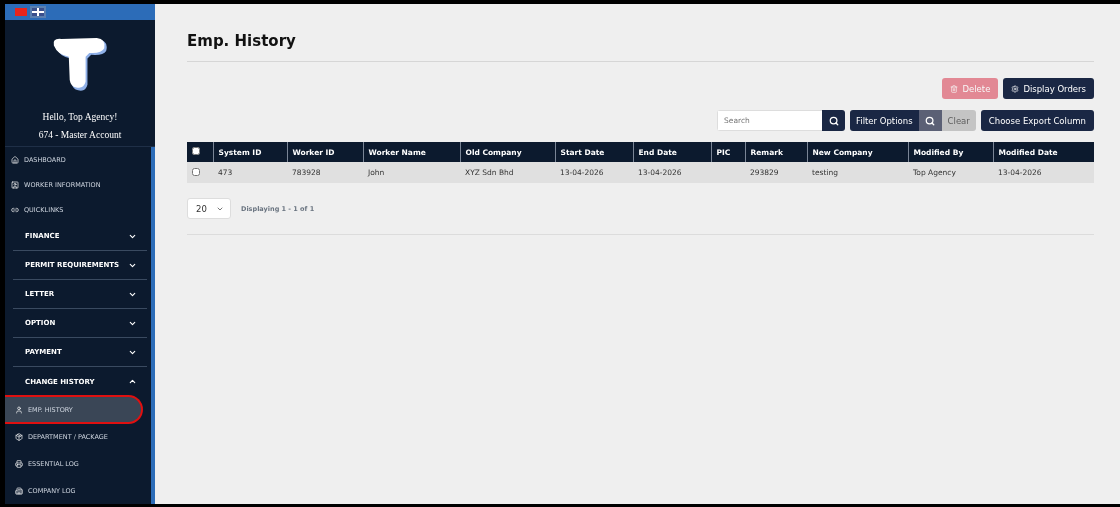 The width and height of the screenshot is (1120, 507). Describe the element at coordinates (132, 381) in the screenshot. I see `chevron-up-icon` at that location.